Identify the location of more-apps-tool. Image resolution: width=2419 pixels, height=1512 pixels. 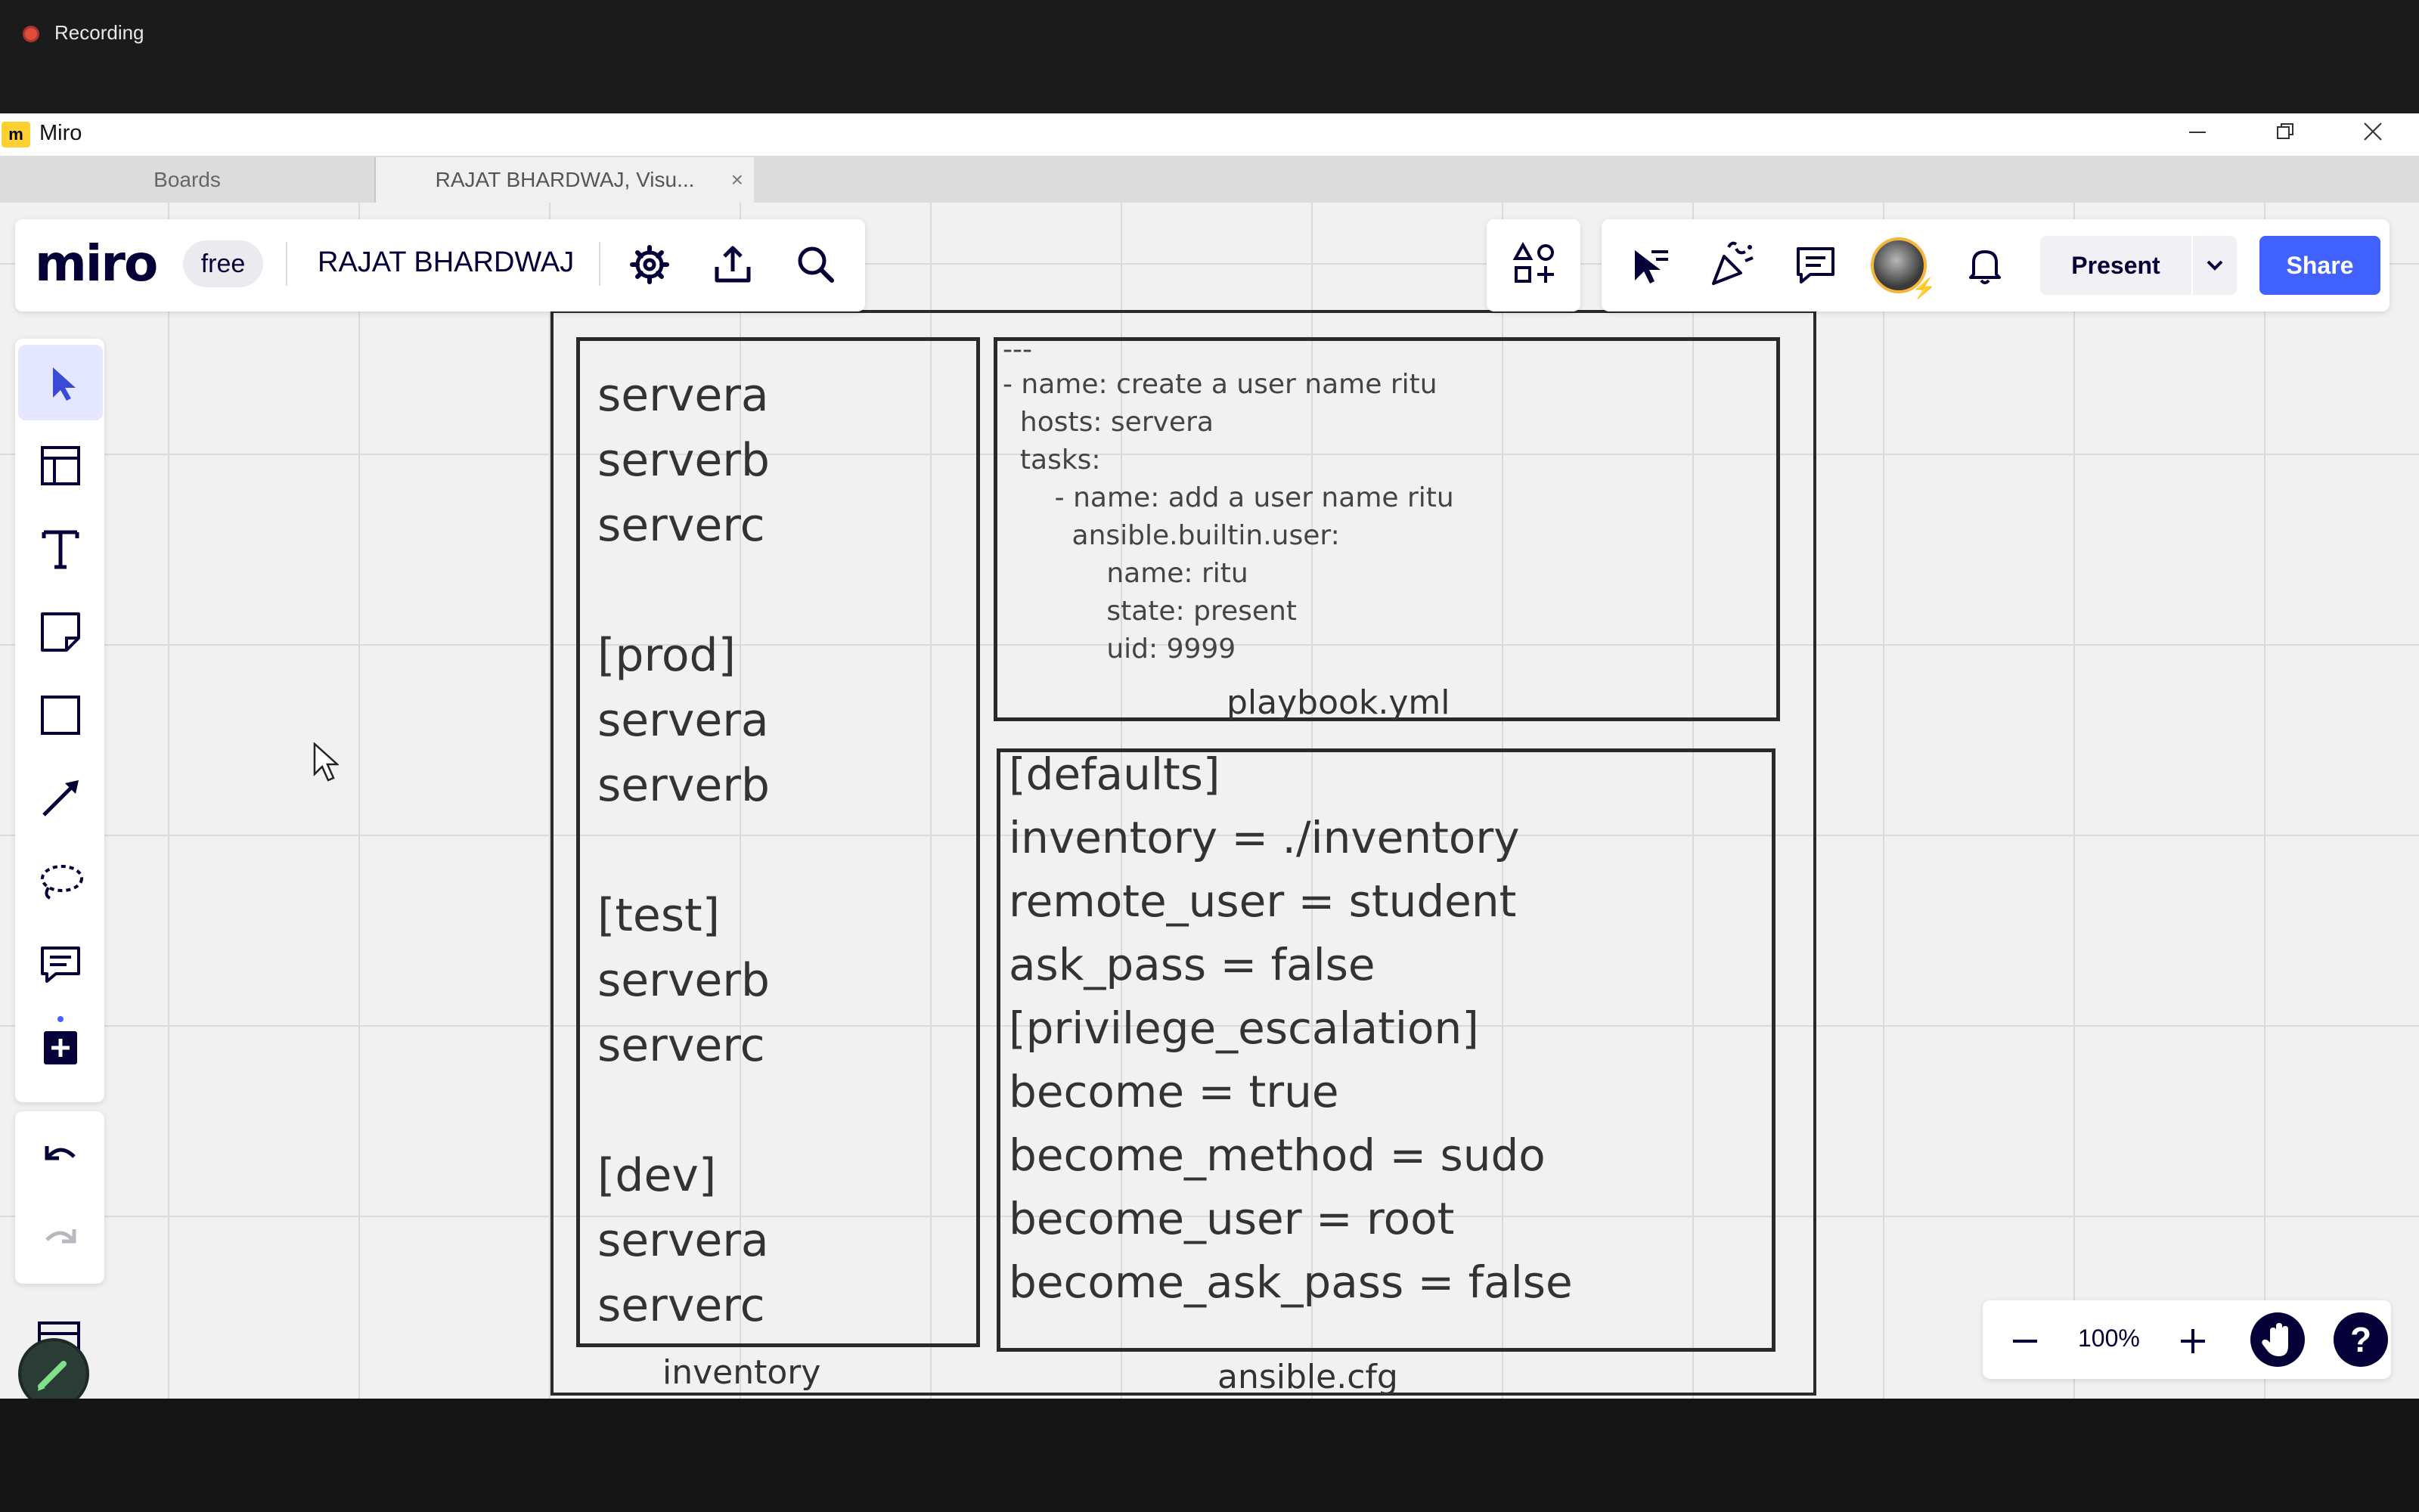
(61, 1048).